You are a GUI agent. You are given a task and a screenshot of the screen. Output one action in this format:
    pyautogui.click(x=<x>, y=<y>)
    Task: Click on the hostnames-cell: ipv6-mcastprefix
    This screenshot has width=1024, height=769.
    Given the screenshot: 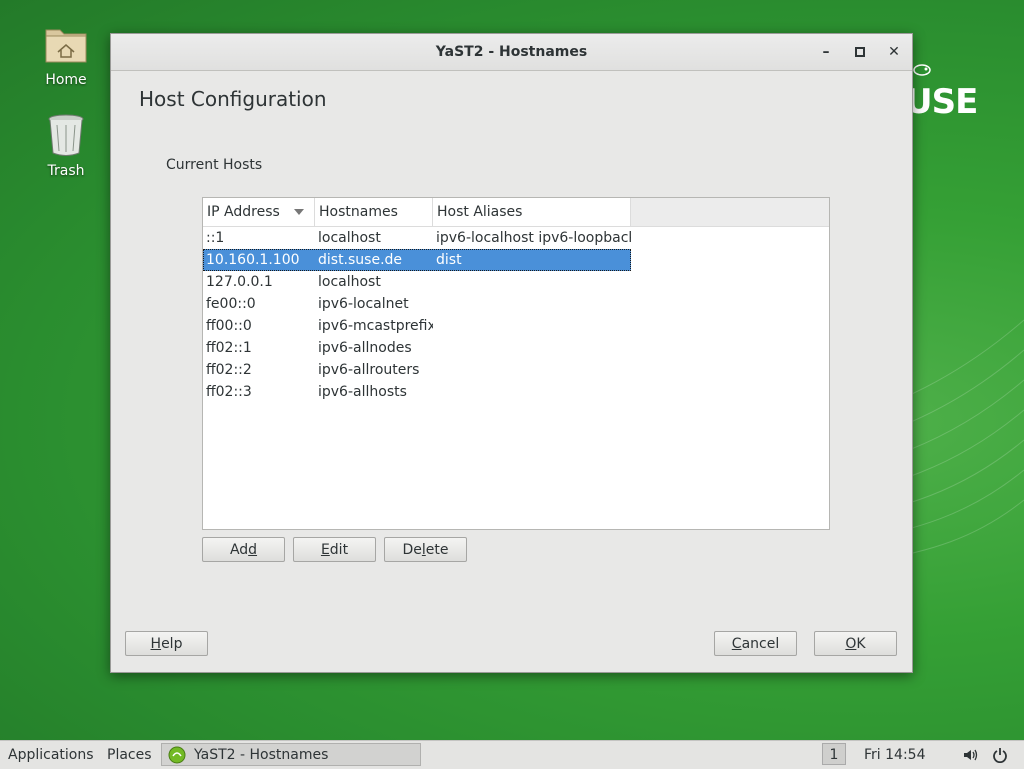 What is the action you would take?
    pyautogui.click(x=375, y=326)
    